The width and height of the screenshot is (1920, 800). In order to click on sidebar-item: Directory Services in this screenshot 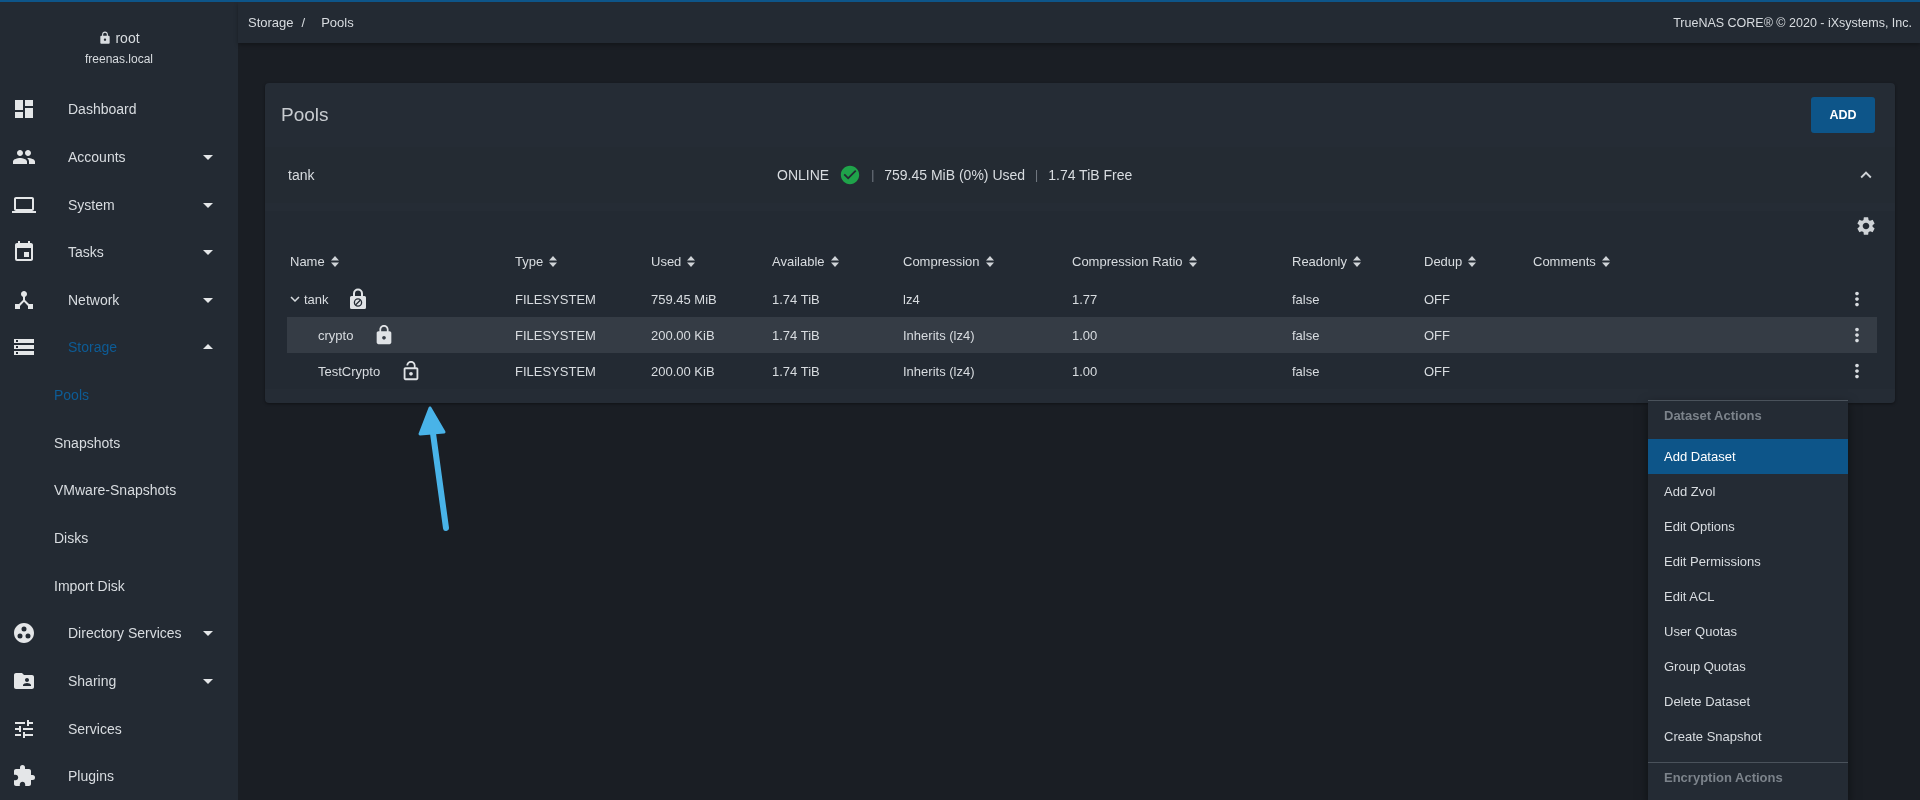, I will do `click(119, 633)`.